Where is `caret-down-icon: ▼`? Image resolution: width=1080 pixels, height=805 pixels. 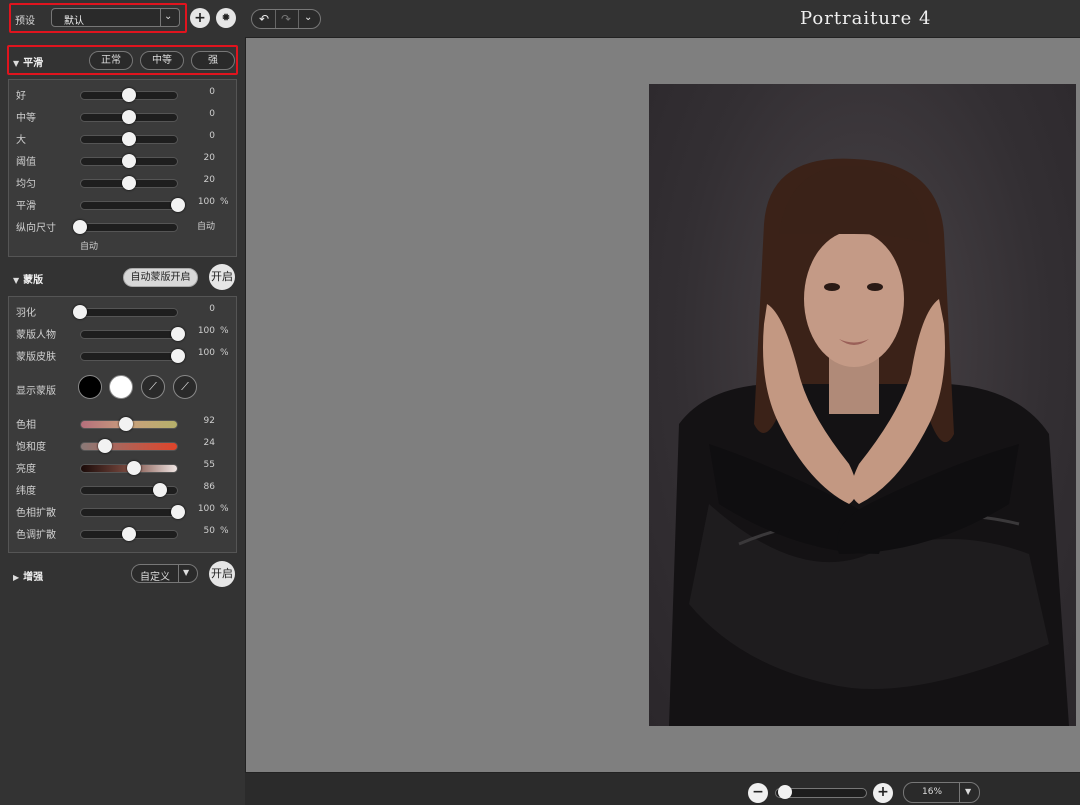
caret-down-icon: ▼ is located at coordinates (968, 791).